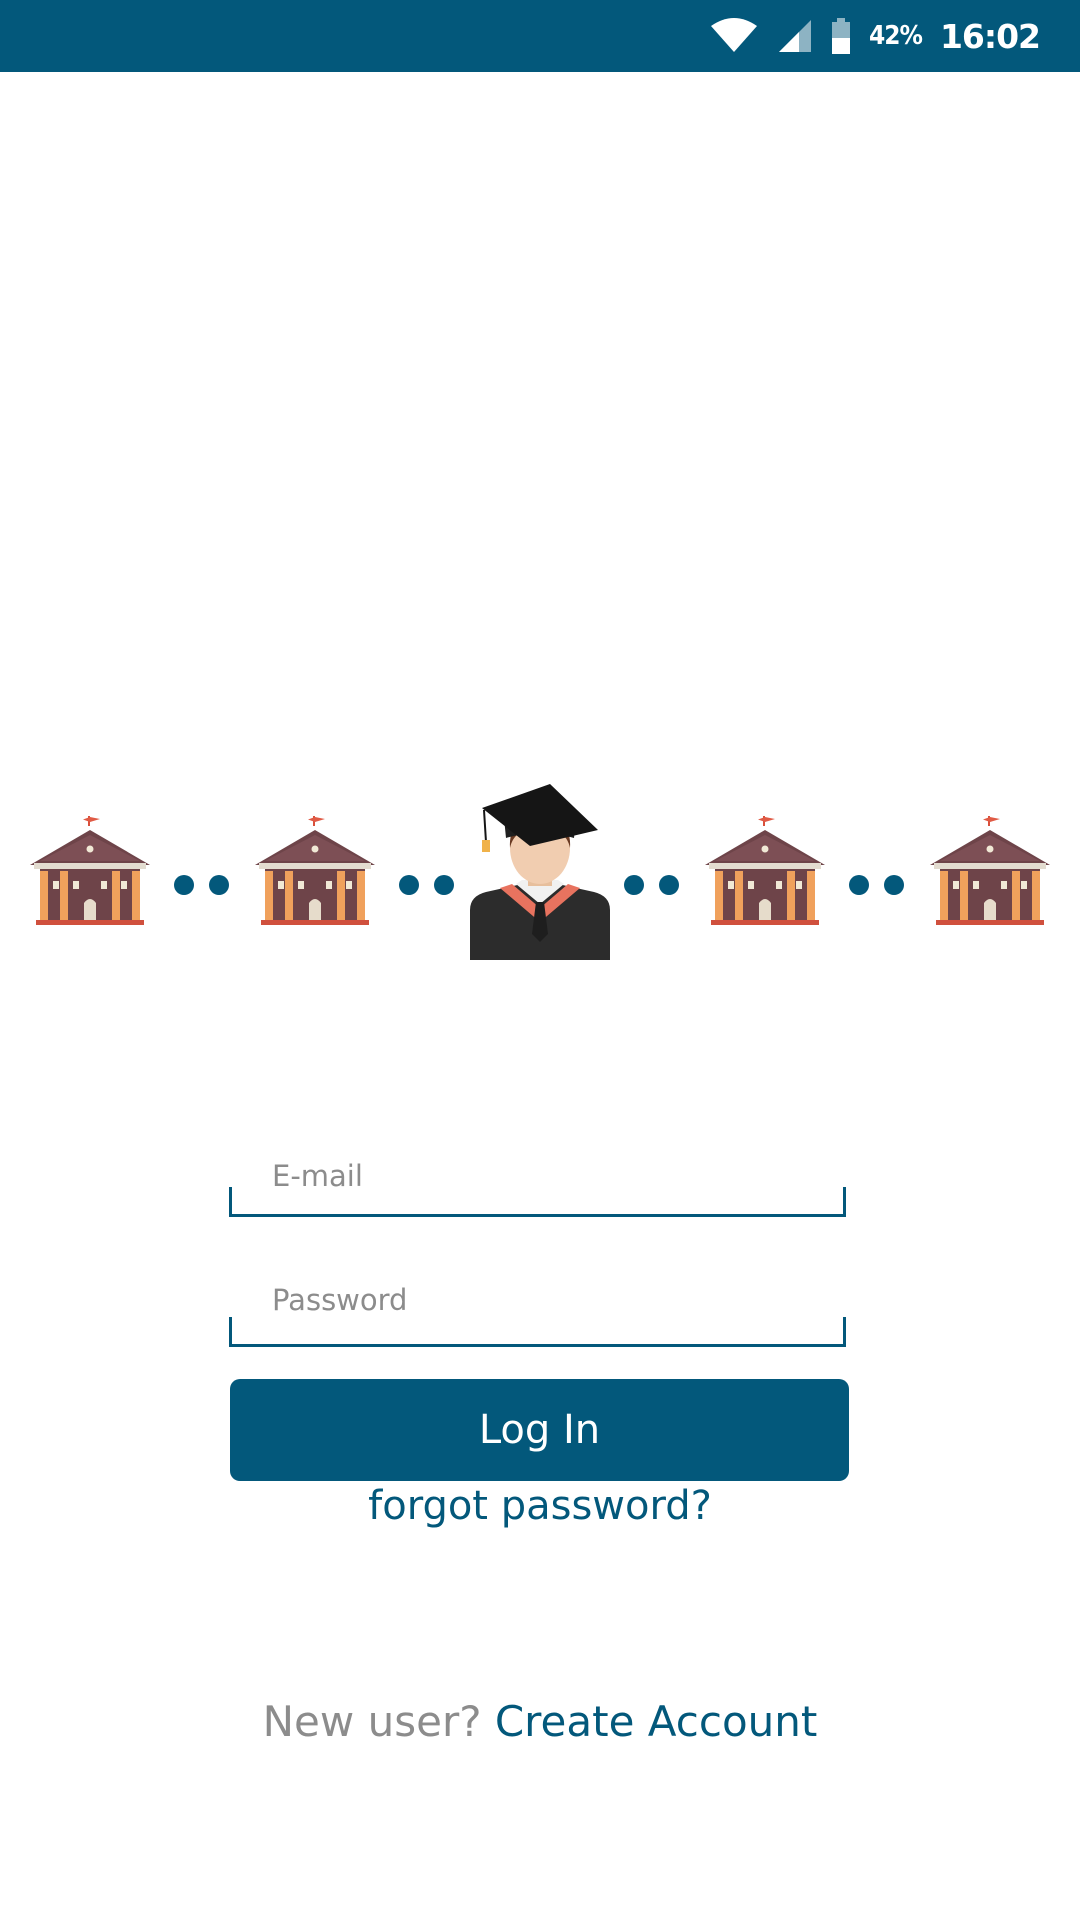 This screenshot has height=1920, width=1080. I want to click on signup-row: New user? Create Account, so click(540, 1721).